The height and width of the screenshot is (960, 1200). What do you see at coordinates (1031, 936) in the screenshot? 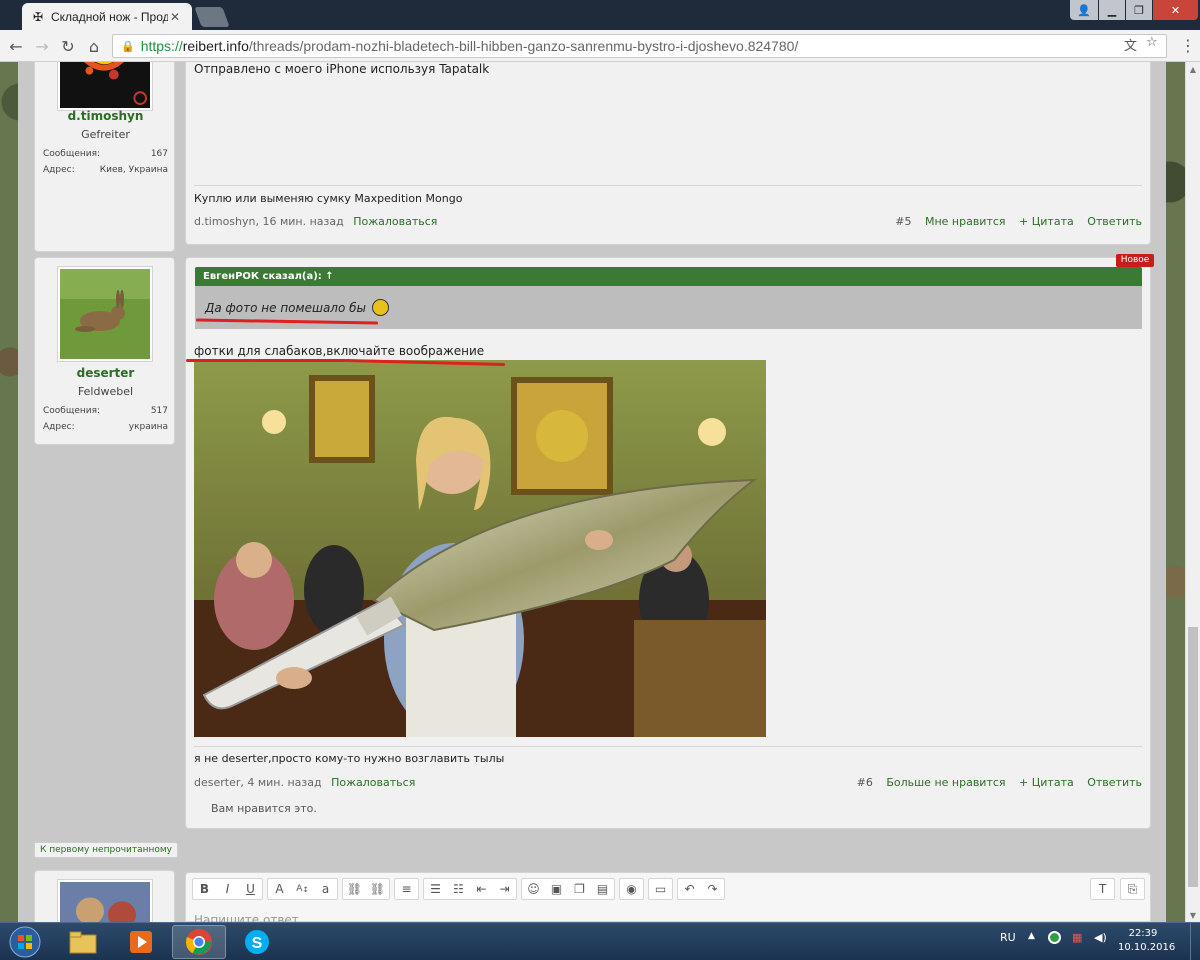
I see `tray-expand-icon: ▲` at bounding box center [1031, 936].